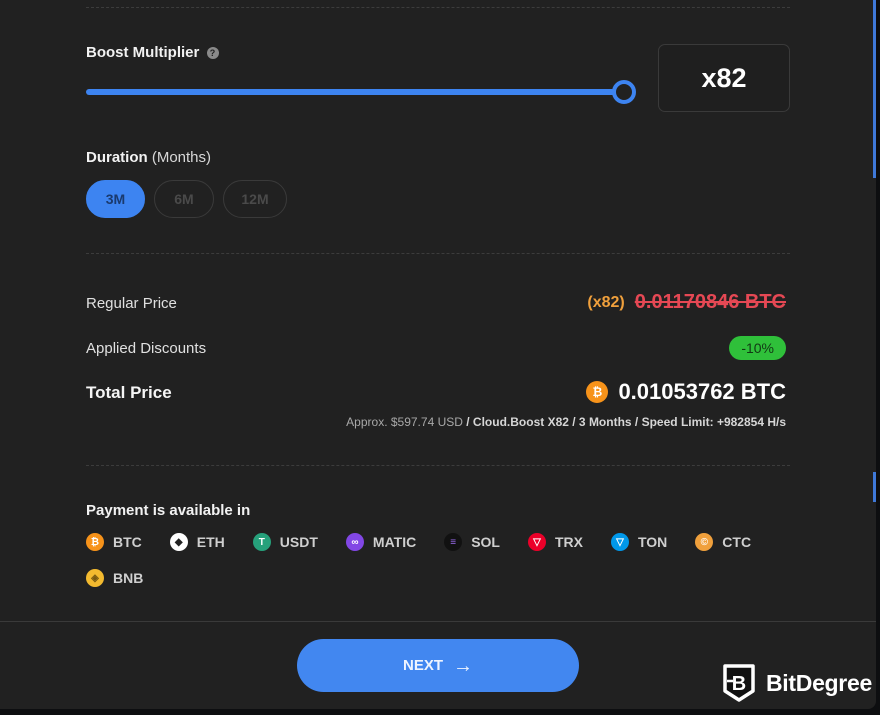 Image resolution: width=880 pixels, height=715 pixels. I want to click on total-price-amount: 0.01053762 BTC, so click(702, 391).